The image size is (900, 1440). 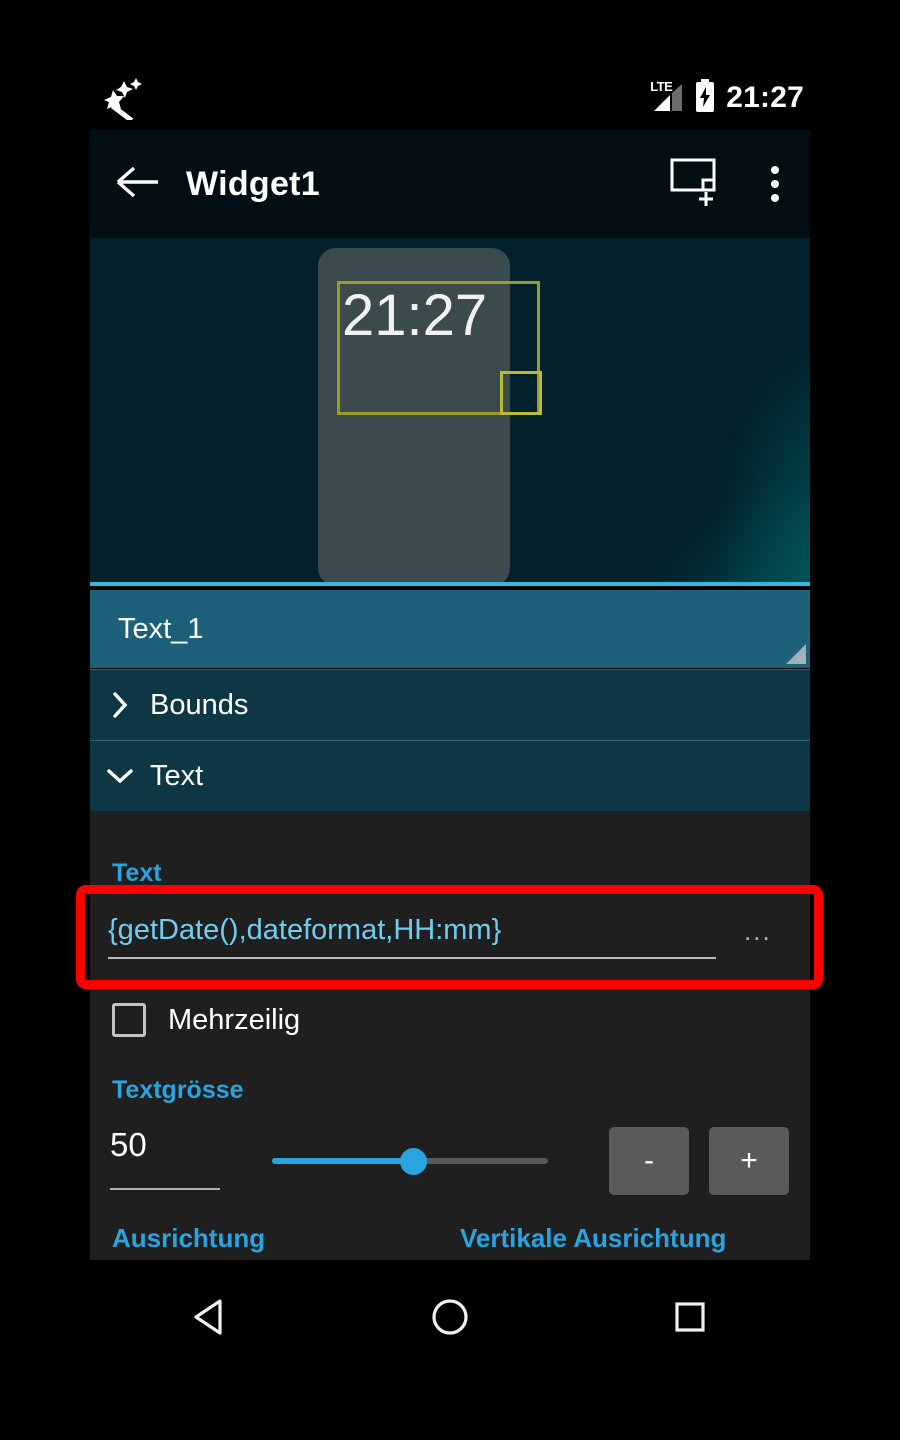 What do you see at coordinates (749, 1161) in the screenshot?
I see `text-size-increment-button: +` at bounding box center [749, 1161].